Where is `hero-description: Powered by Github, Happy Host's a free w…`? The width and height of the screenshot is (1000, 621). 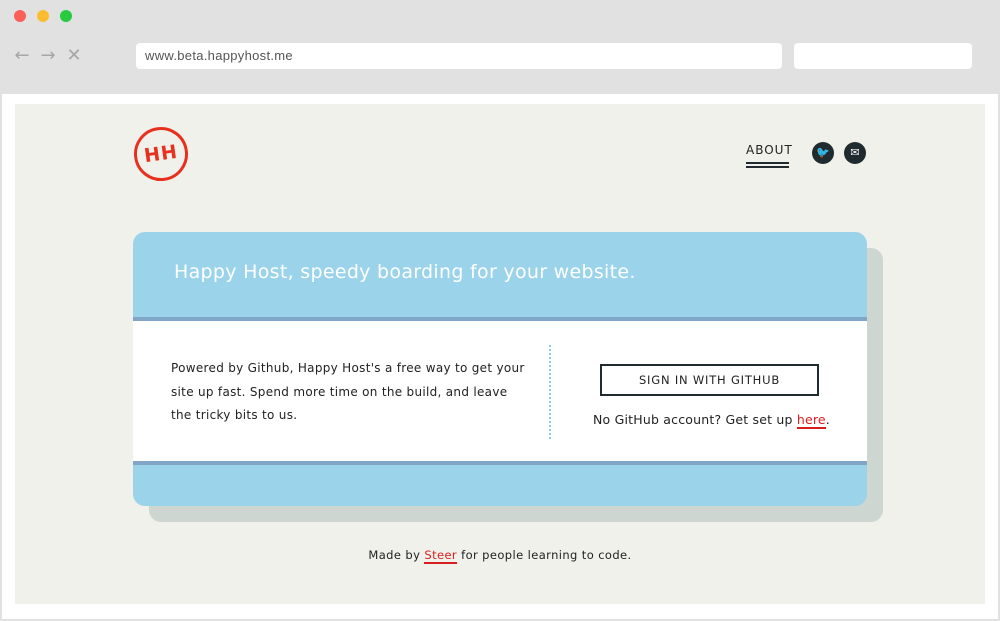 hero-description: Powered by Github, Happy Host's a free w… is located at coordinates (348, 391).